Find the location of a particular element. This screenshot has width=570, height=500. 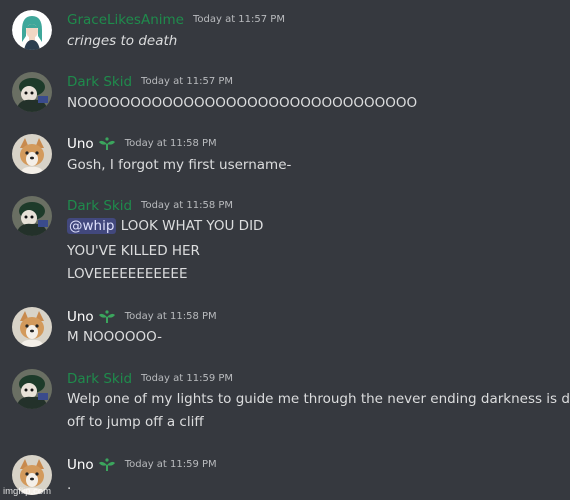

anime-girl-avatar-icon is located at coordinates (32, 30).